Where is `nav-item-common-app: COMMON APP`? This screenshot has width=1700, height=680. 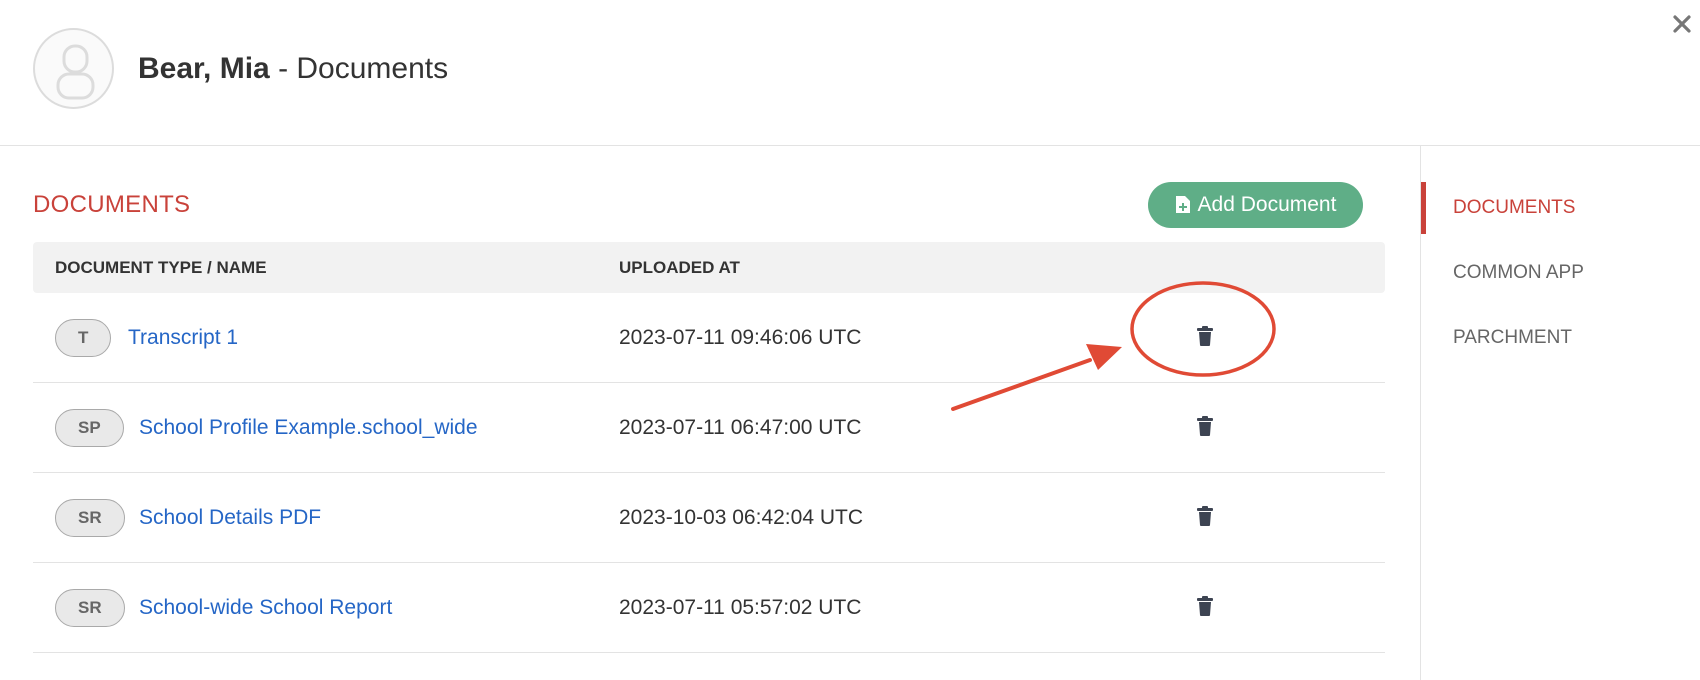
nav-item-common-app: COMMON APP is located at coordinates (1560, 273).